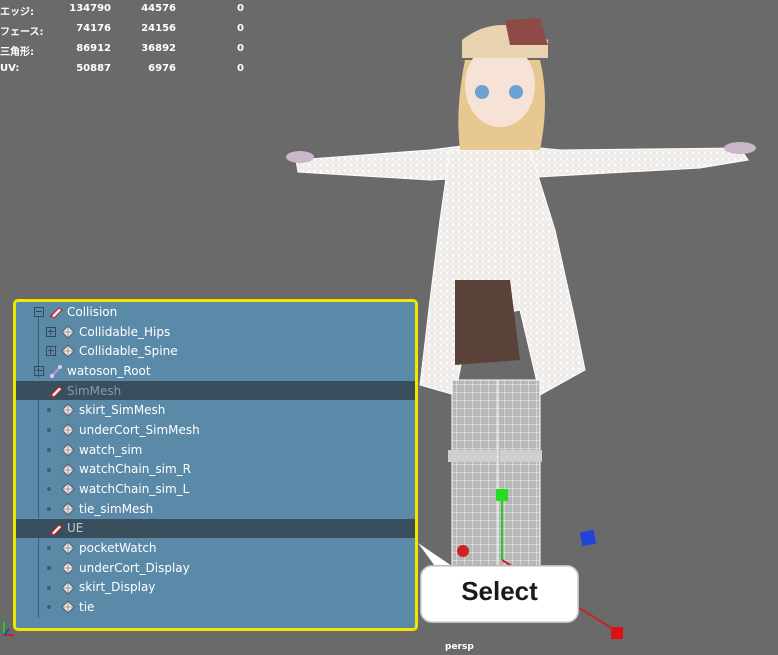  Describe the element at coordinates (215, 450) in the screenshot. I see `outliner-item-watch-sim: watch_sim` at that location.